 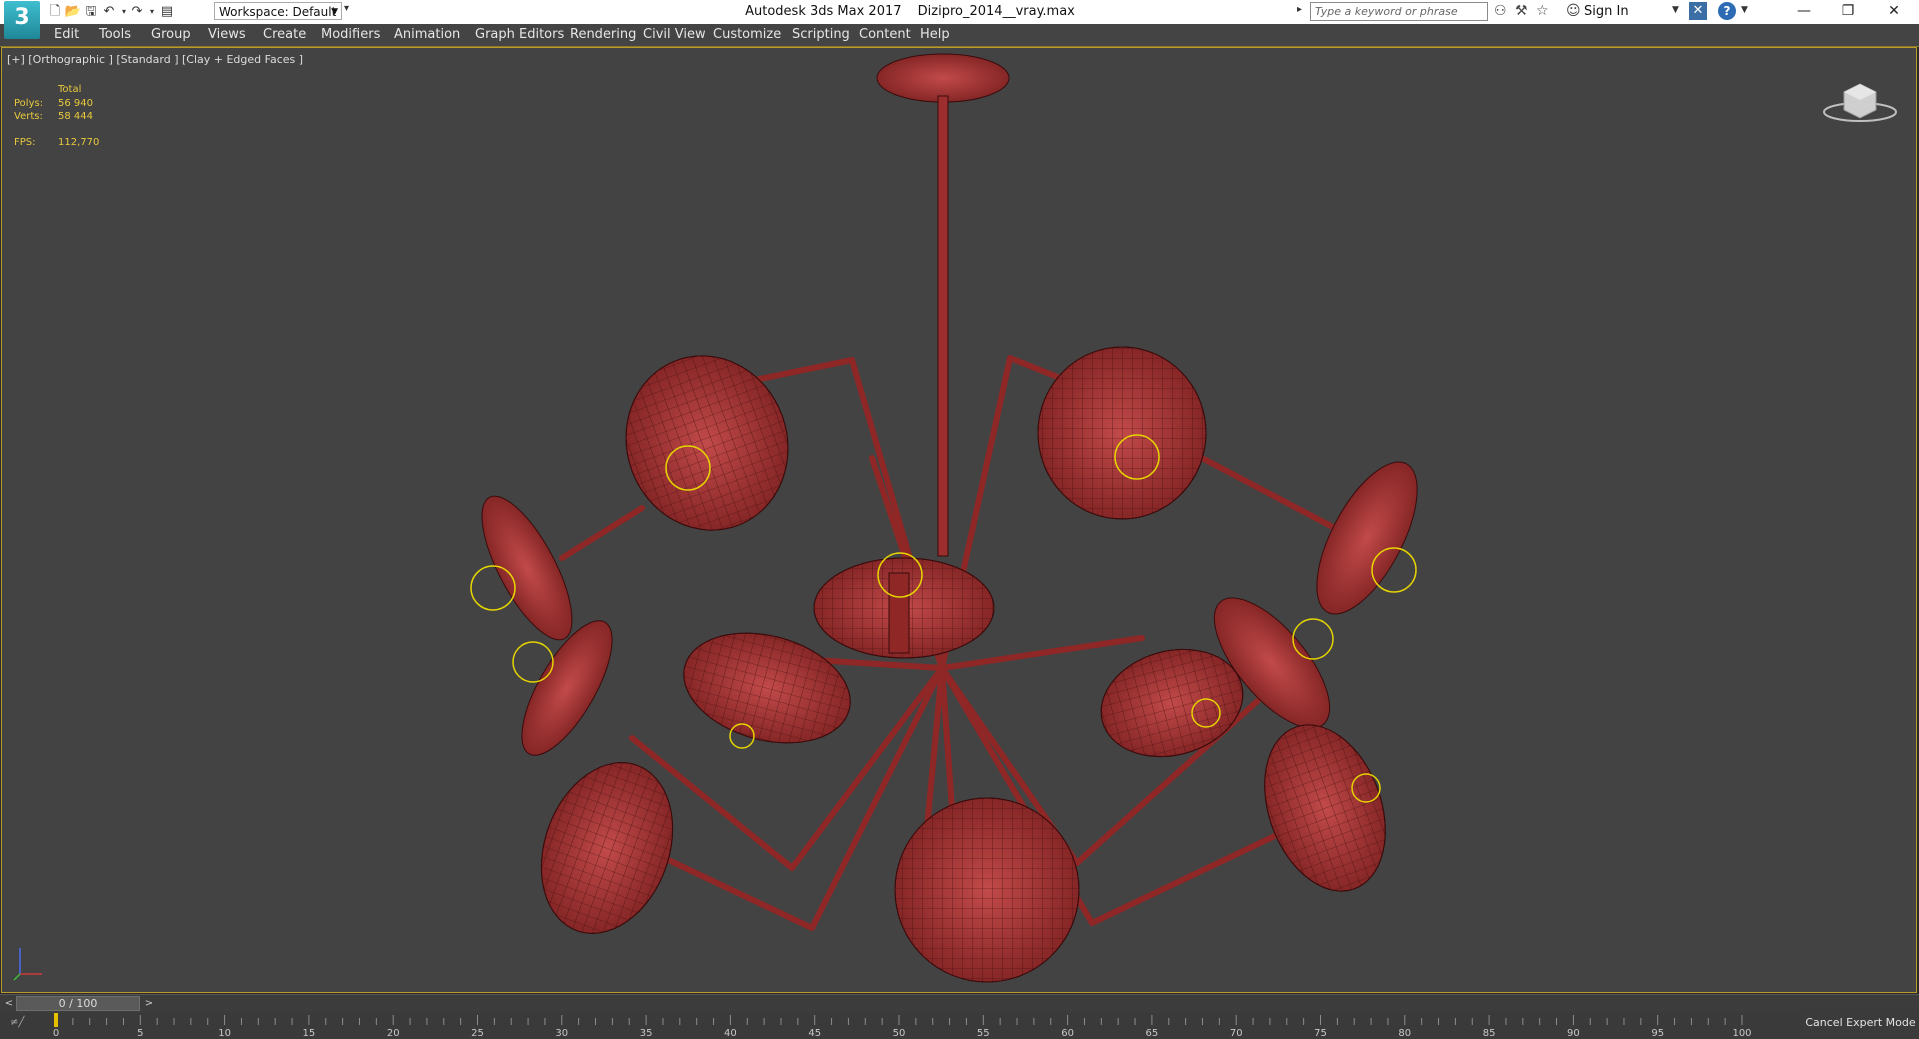 I want to click on save-icon: 🖫, so click(x=91, y=12).